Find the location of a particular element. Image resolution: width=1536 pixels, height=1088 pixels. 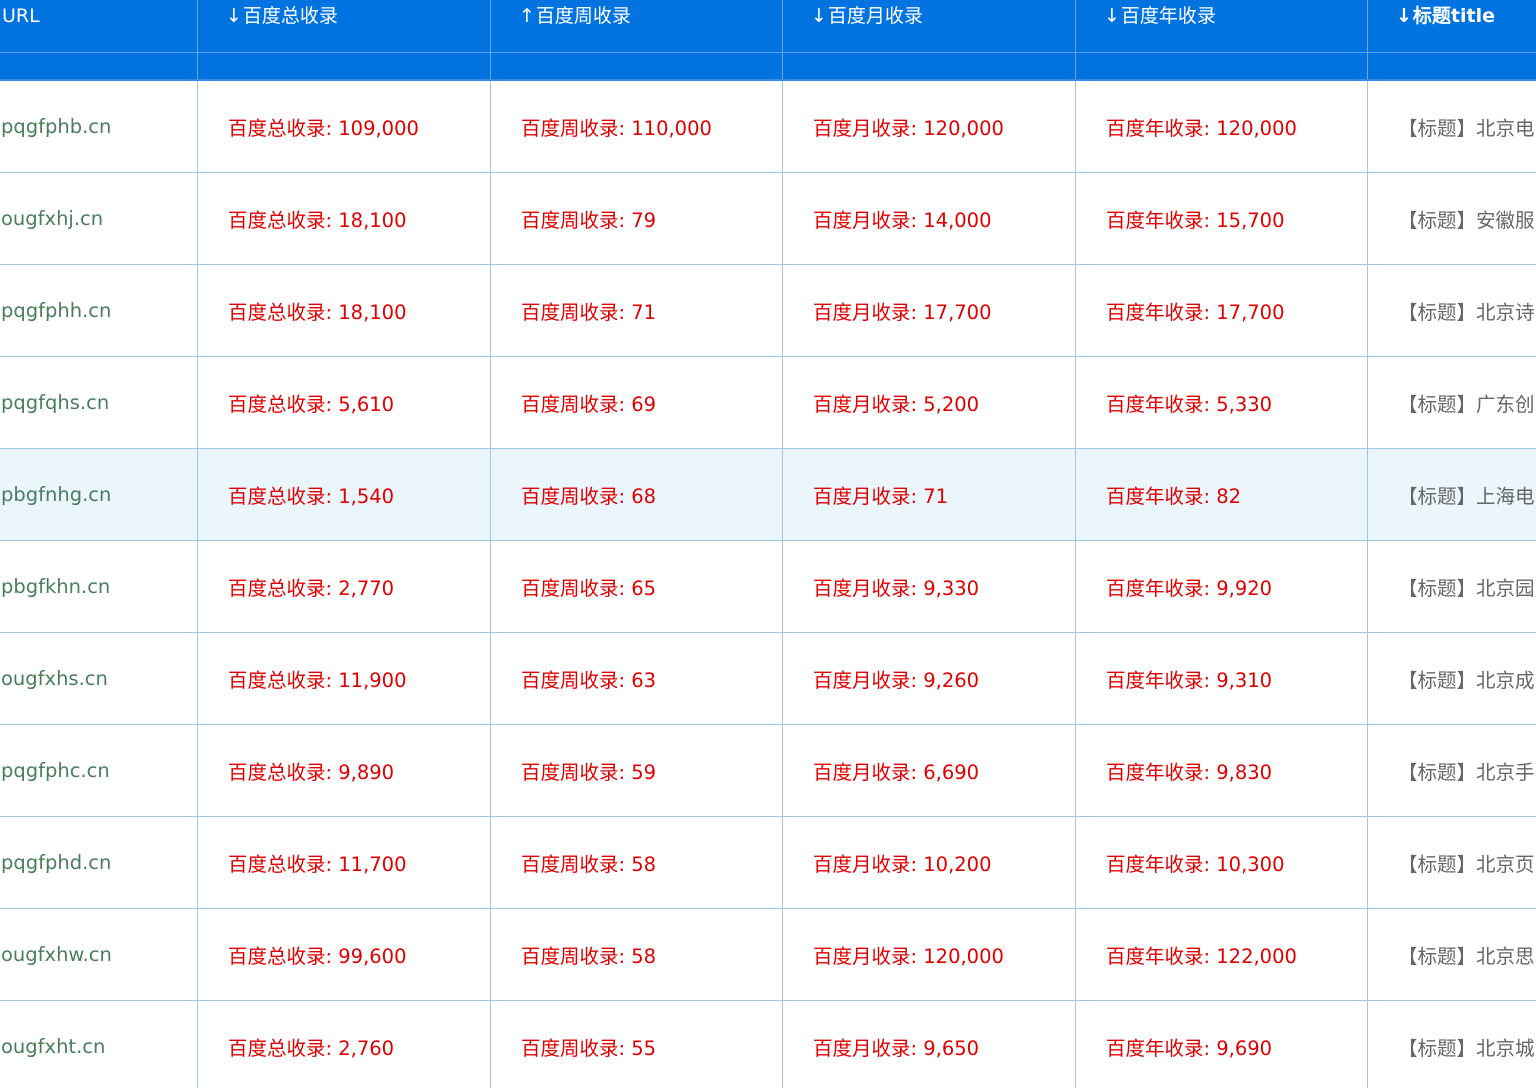

week-index-cell: 百度周收录: 59 is located at coordinates (636, 770).